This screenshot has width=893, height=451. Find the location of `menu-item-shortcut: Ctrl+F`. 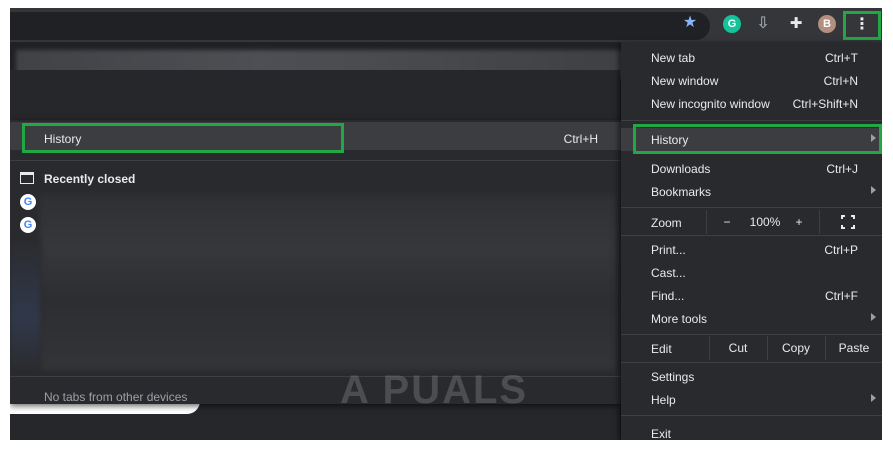

menu-item-shortcut: Ctrl+F is located at coordinates (841, 296).